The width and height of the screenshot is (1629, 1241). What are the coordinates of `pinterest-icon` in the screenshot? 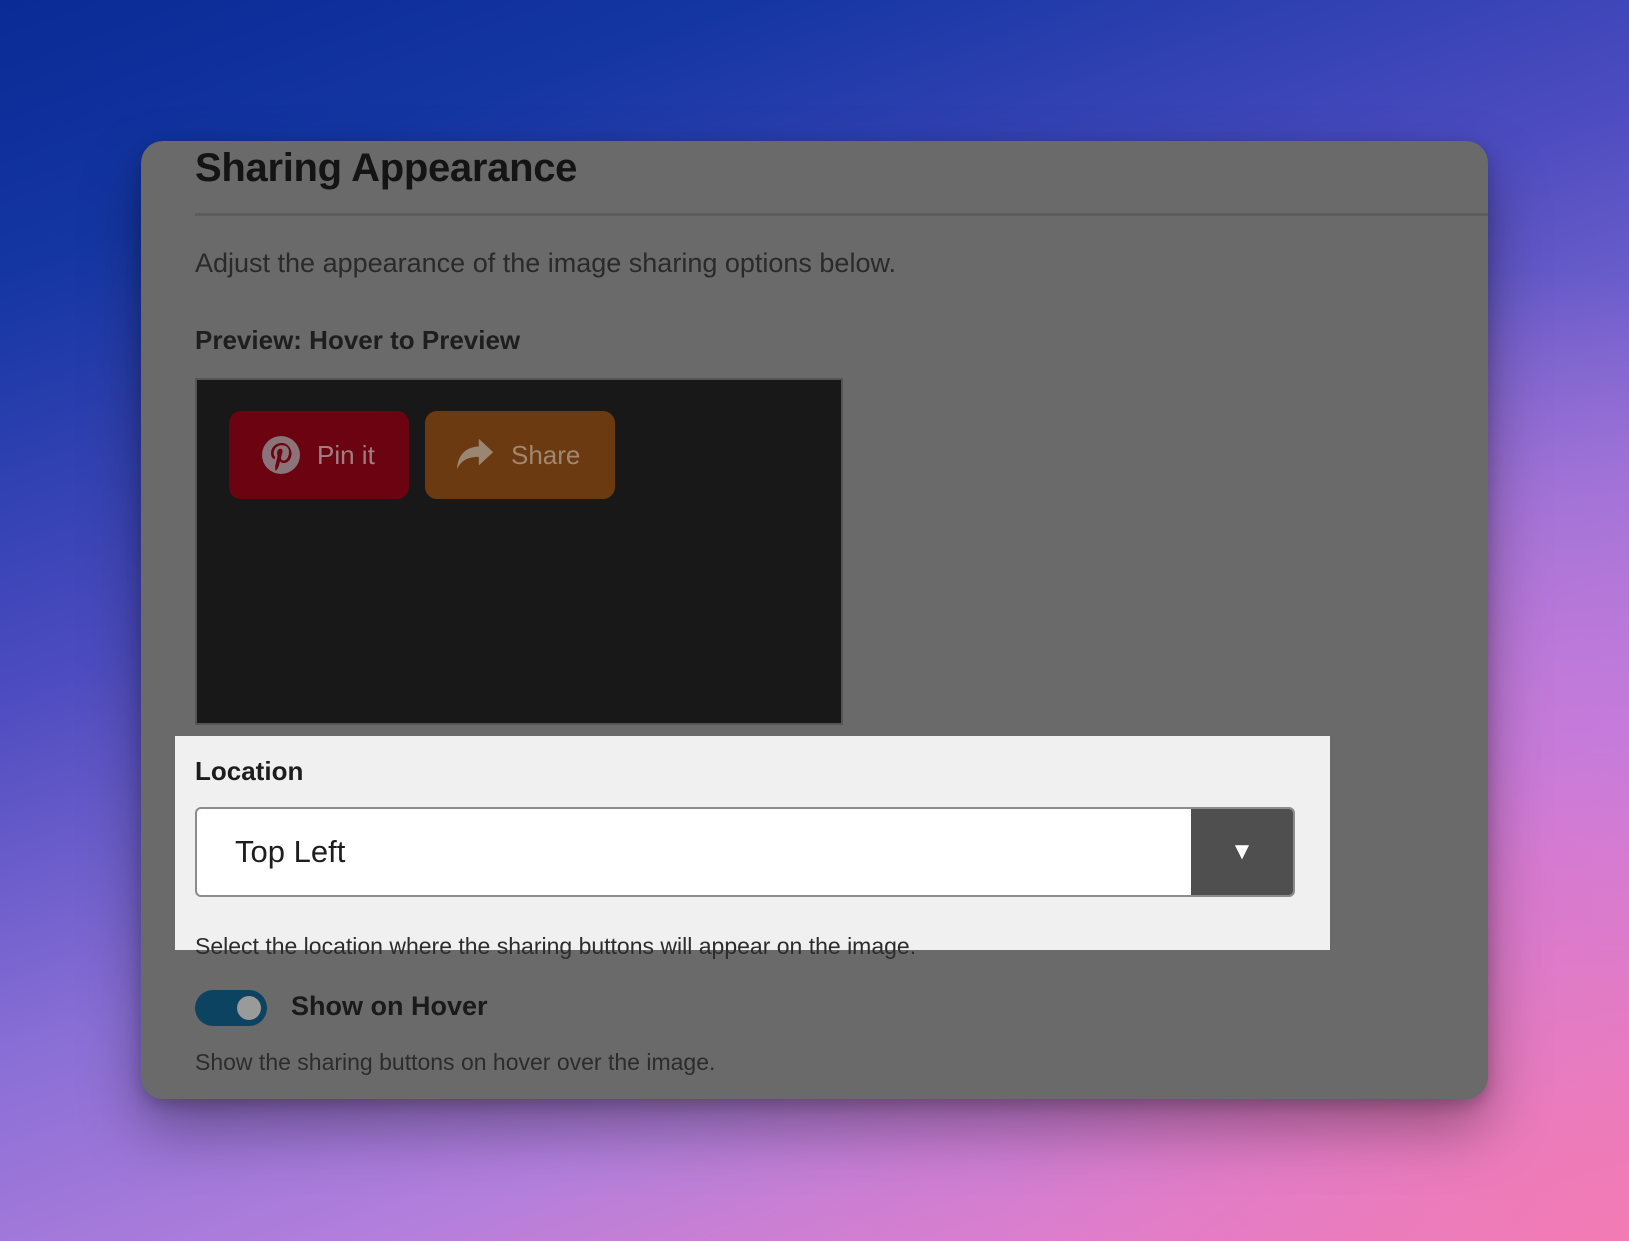 It's located at (281, 455).